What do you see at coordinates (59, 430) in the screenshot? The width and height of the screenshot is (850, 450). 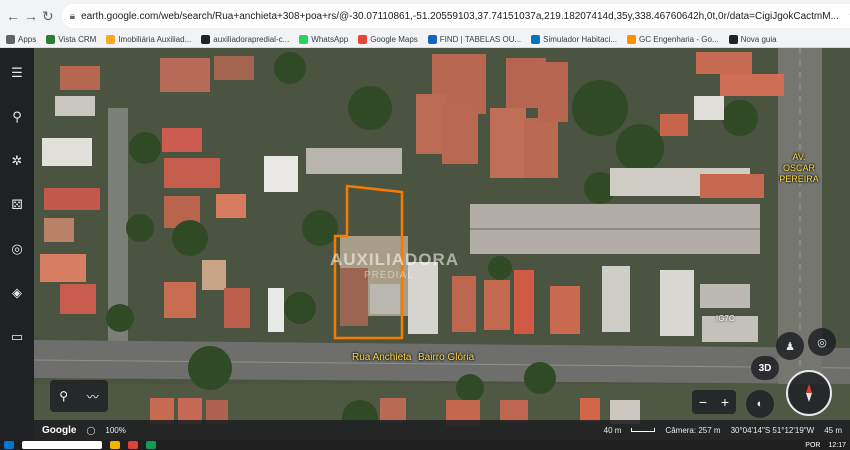 I see `google-logo: Google` at bounding box center [59, 430].